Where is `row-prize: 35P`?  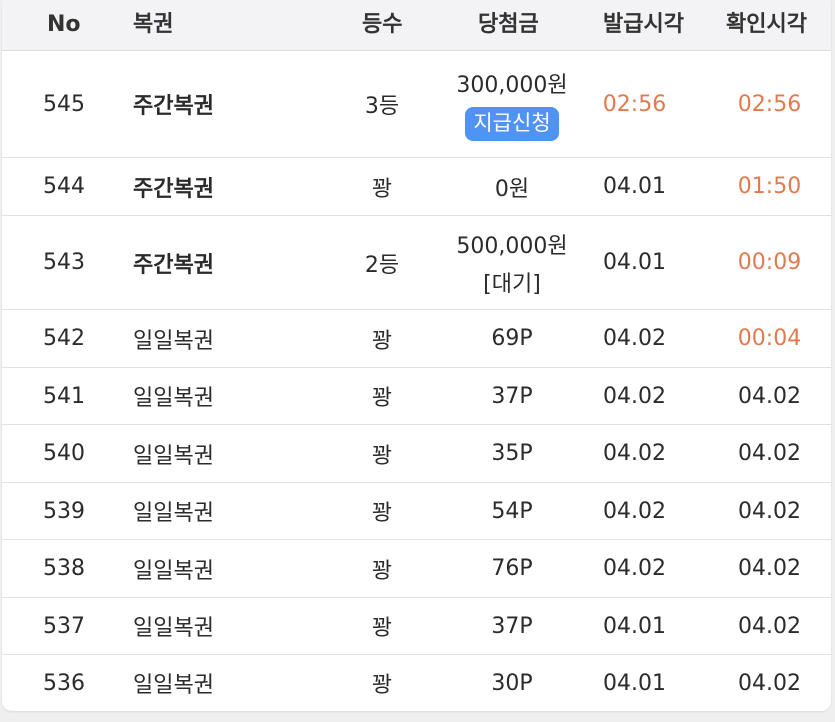
row-prize: 35P is located at coordinates (512, 453).